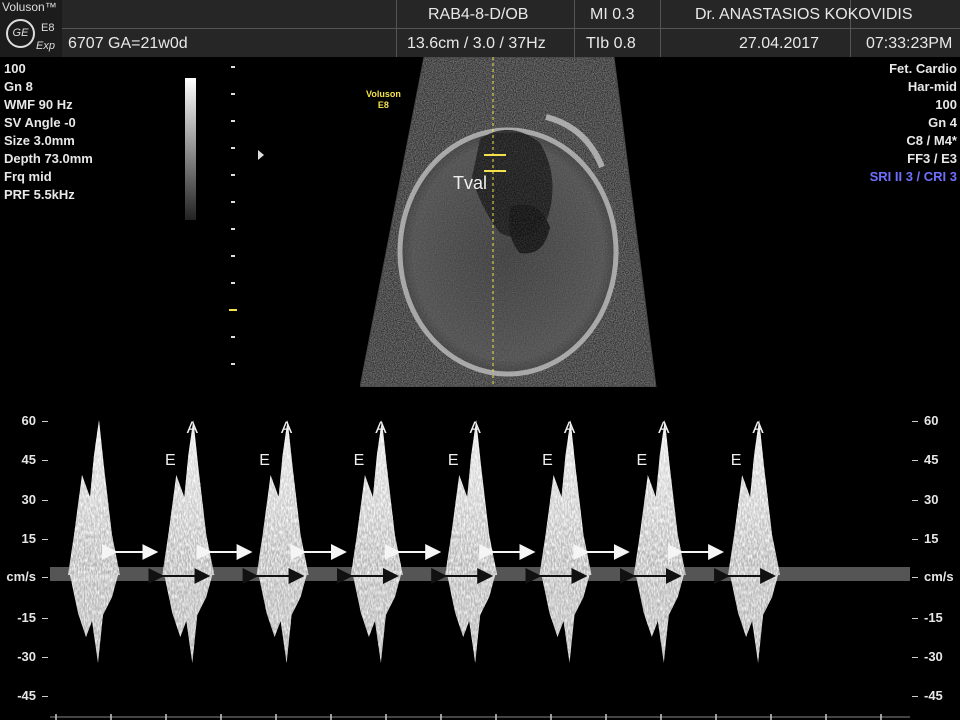  I want to click on speckle-overlay, so click(508, 222).